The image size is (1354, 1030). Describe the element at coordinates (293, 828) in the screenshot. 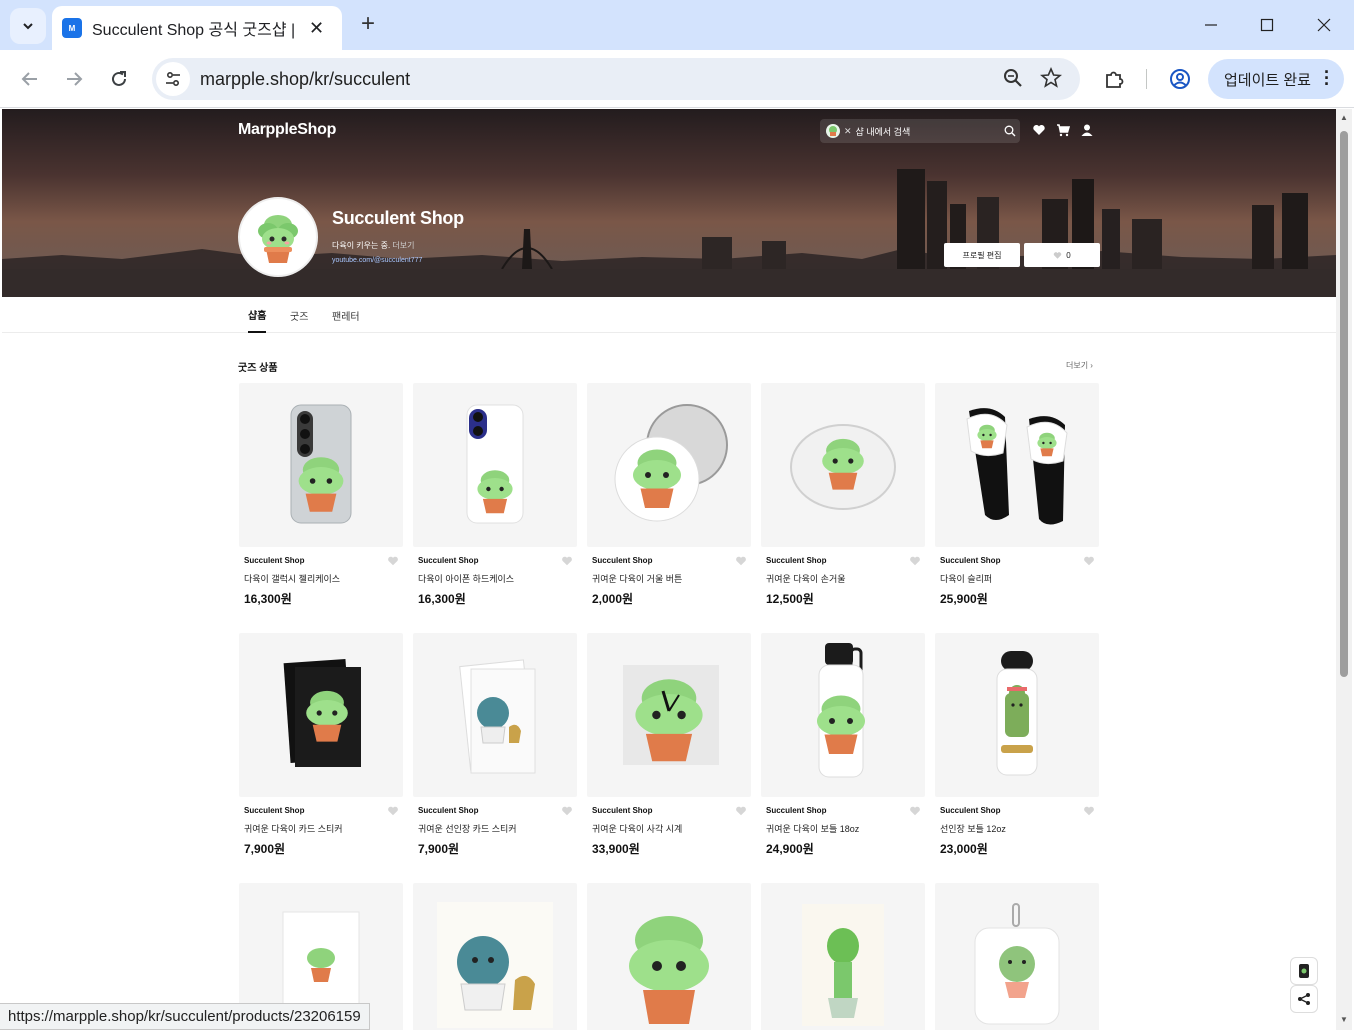

I see `product-name: 귀여운 다육이 카드 스티커` at that location.